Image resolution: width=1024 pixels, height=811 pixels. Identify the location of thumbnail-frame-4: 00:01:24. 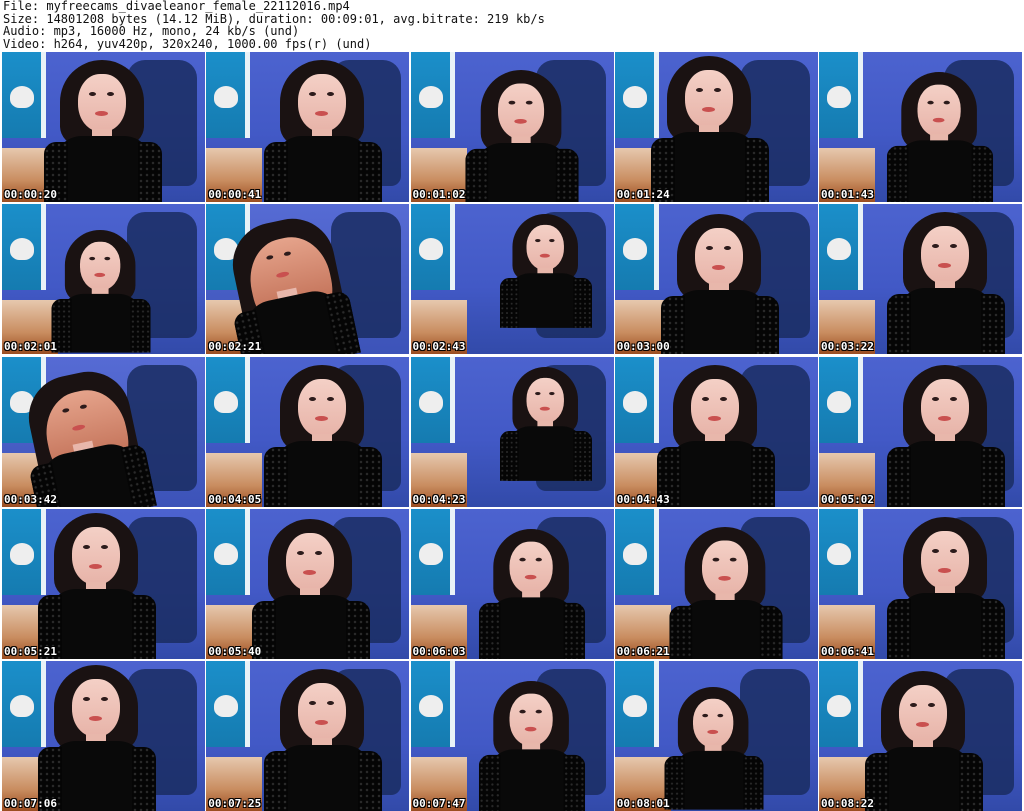
(716, 127).